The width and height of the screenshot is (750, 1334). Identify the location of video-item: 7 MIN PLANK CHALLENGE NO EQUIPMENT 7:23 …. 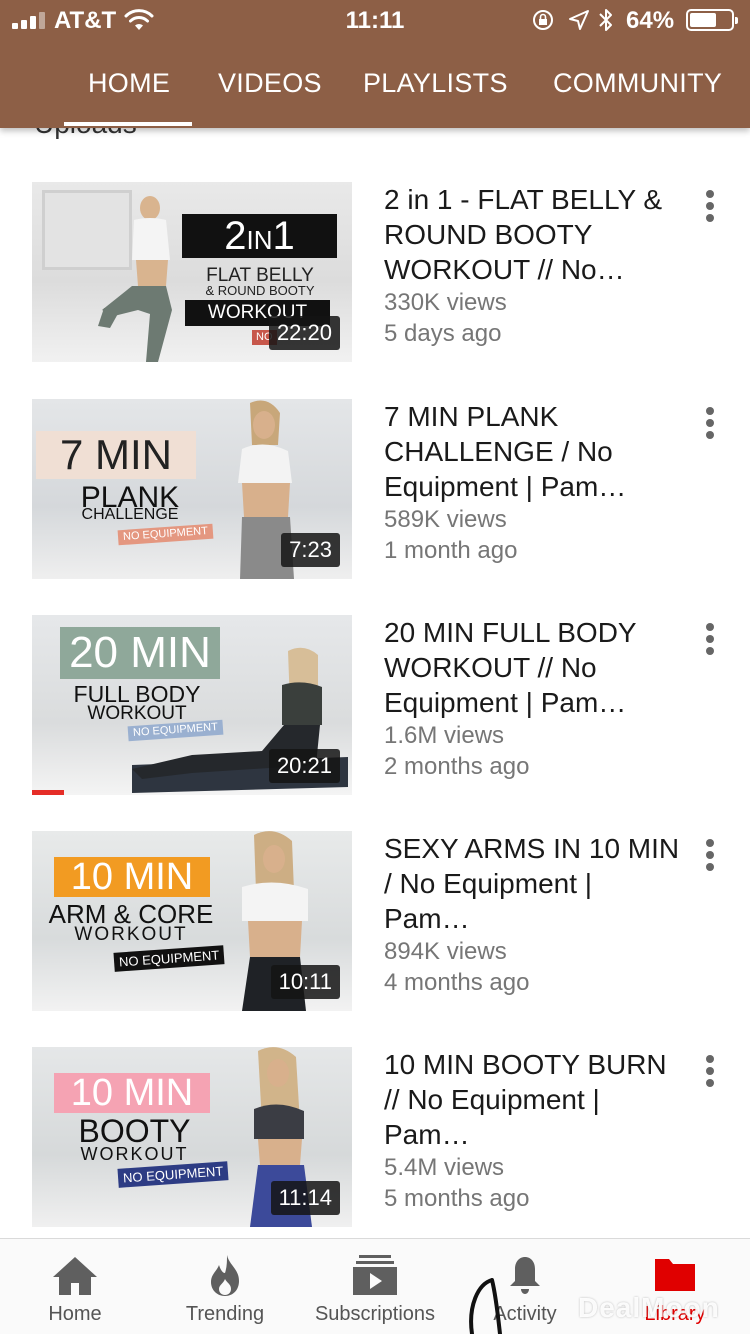
(375, 491).